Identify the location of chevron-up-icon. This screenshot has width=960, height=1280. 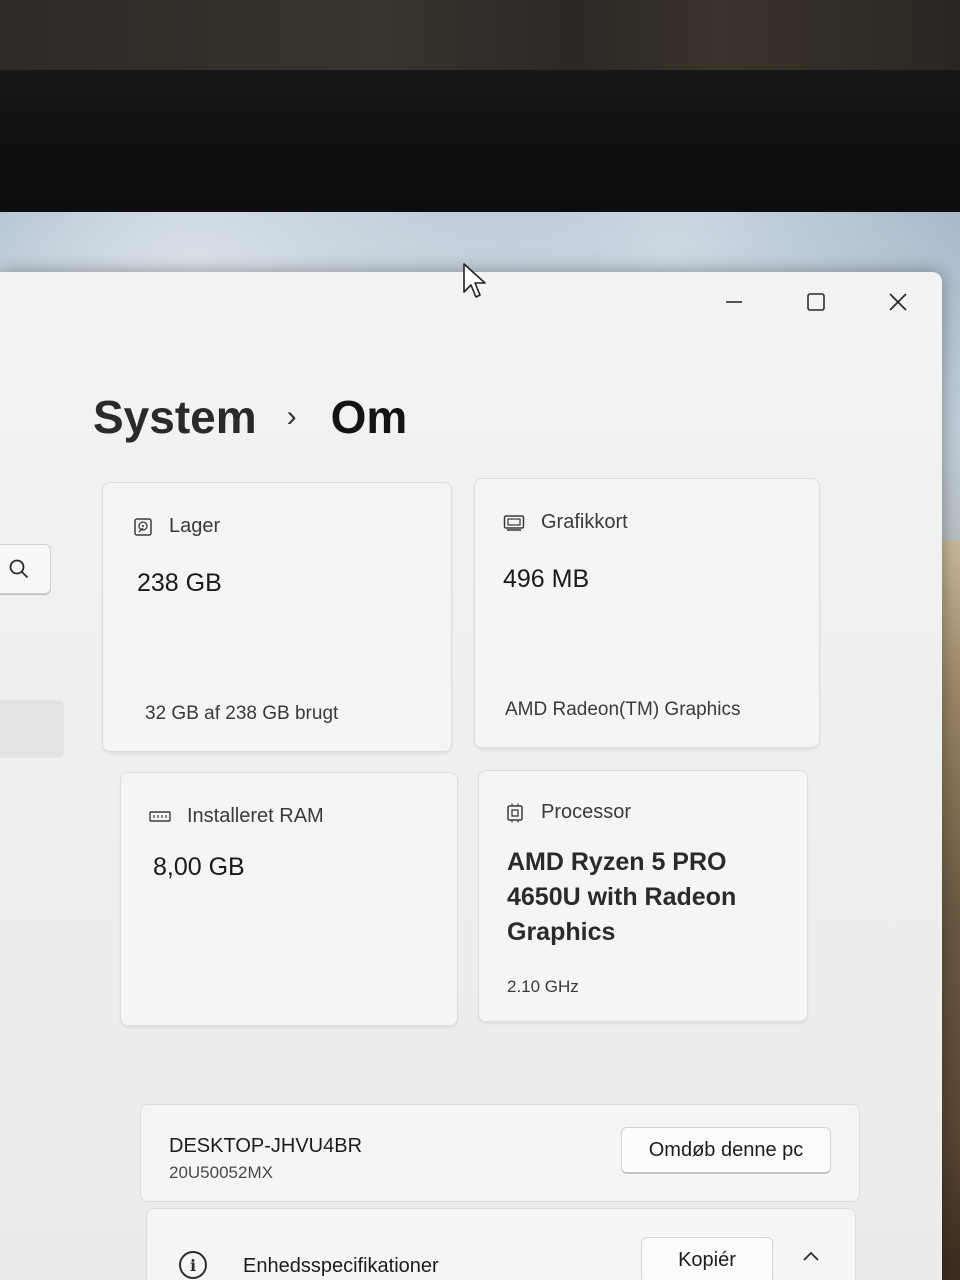
(811, 1258).